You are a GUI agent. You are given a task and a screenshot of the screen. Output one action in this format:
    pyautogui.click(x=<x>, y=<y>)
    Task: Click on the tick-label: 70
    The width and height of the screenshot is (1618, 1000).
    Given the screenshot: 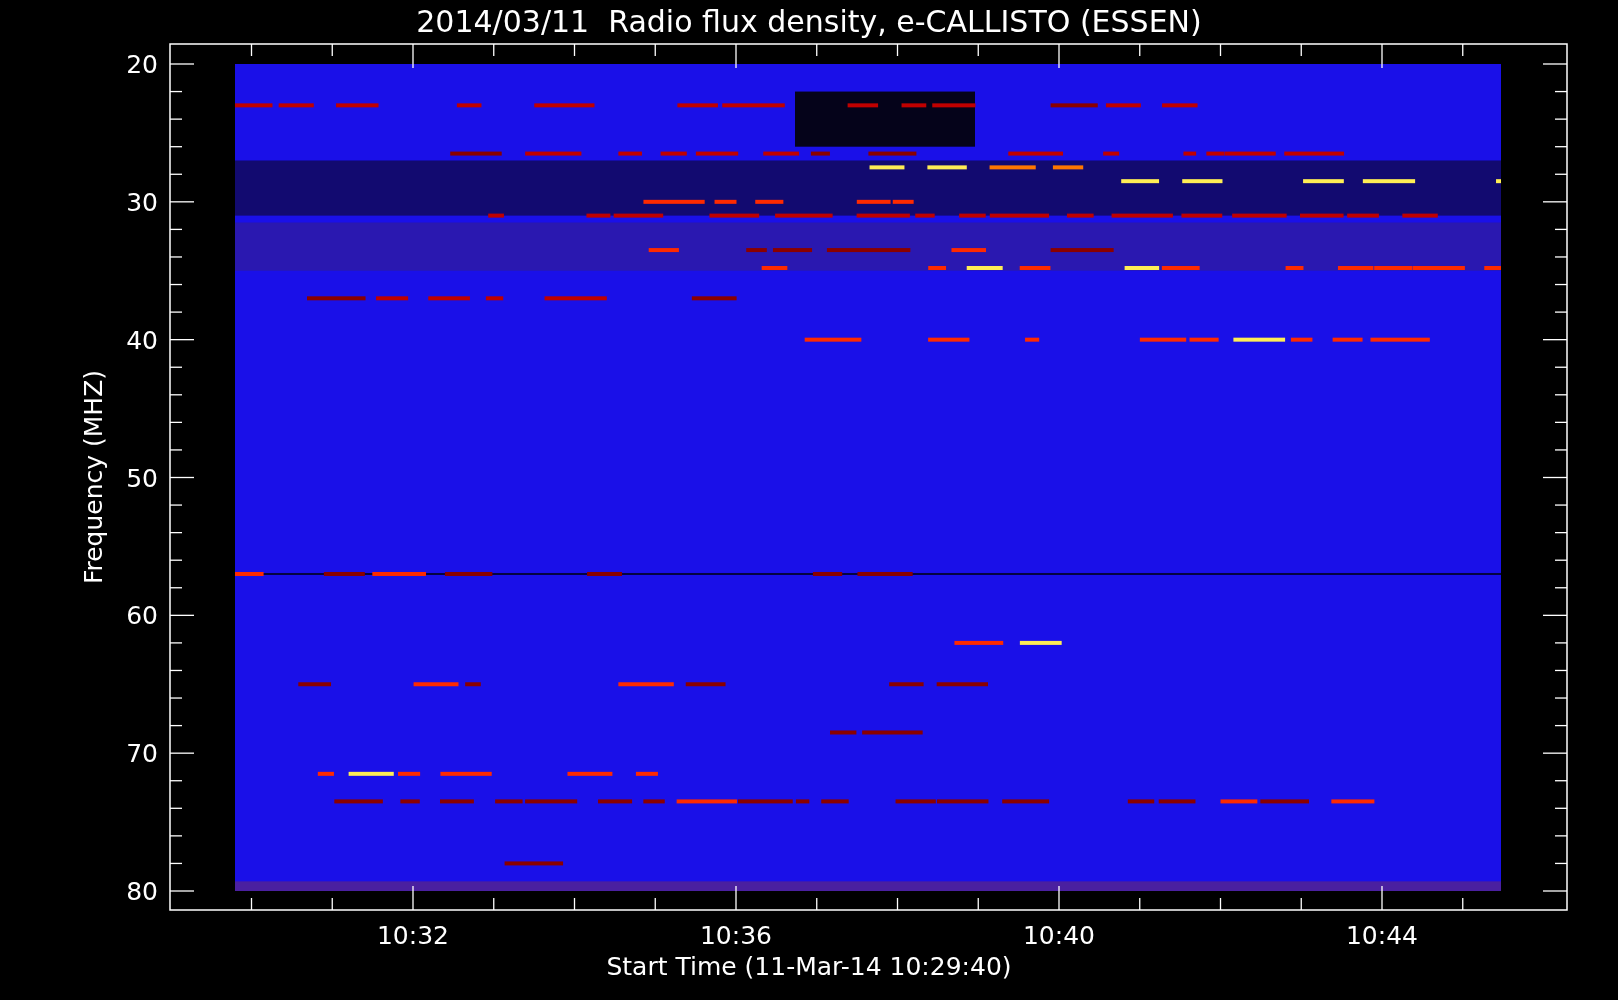 What is the action you would take?
    pyautogui.click(x=142, y=754)
    